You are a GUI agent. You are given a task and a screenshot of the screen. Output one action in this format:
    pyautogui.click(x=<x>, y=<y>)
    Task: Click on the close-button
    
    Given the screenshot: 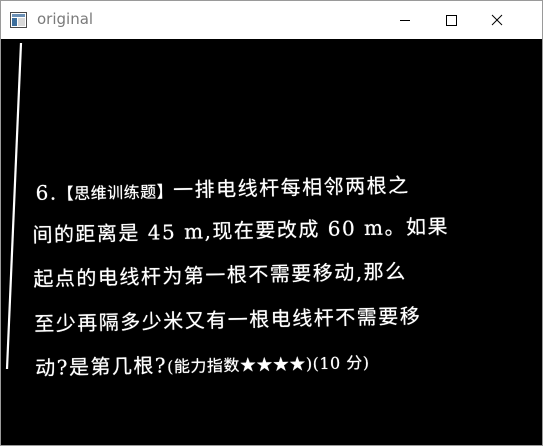 What is the action you would take?
    pyautogui.click(x=497, y=20)
    